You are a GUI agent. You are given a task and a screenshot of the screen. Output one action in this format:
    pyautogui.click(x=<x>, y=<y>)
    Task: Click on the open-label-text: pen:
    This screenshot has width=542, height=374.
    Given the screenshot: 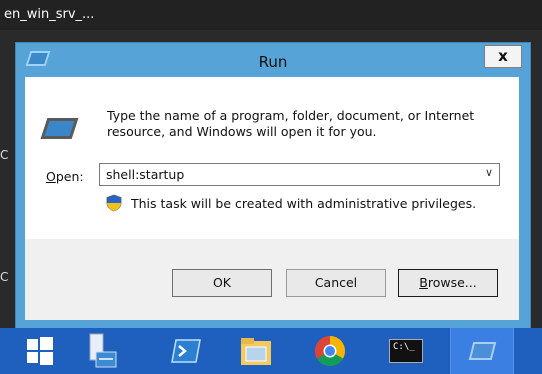 What is the action you would take?
    pyautogui.click(x=69, y=176)
    